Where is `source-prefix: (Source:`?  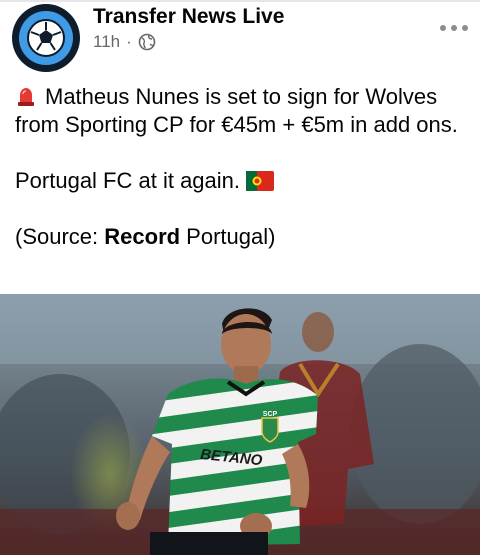 source-prefix: (Source: is located at coordinates (60, 236).